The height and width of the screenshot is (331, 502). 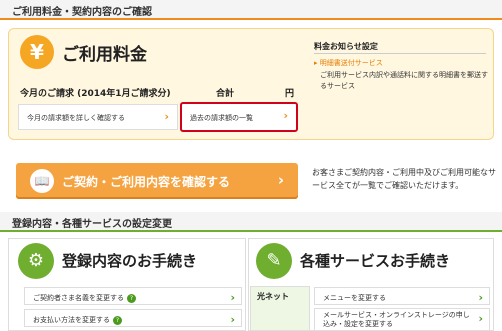 I want to click on change-menu-button: メニューを変更する ›, so click(x=402, y=296).